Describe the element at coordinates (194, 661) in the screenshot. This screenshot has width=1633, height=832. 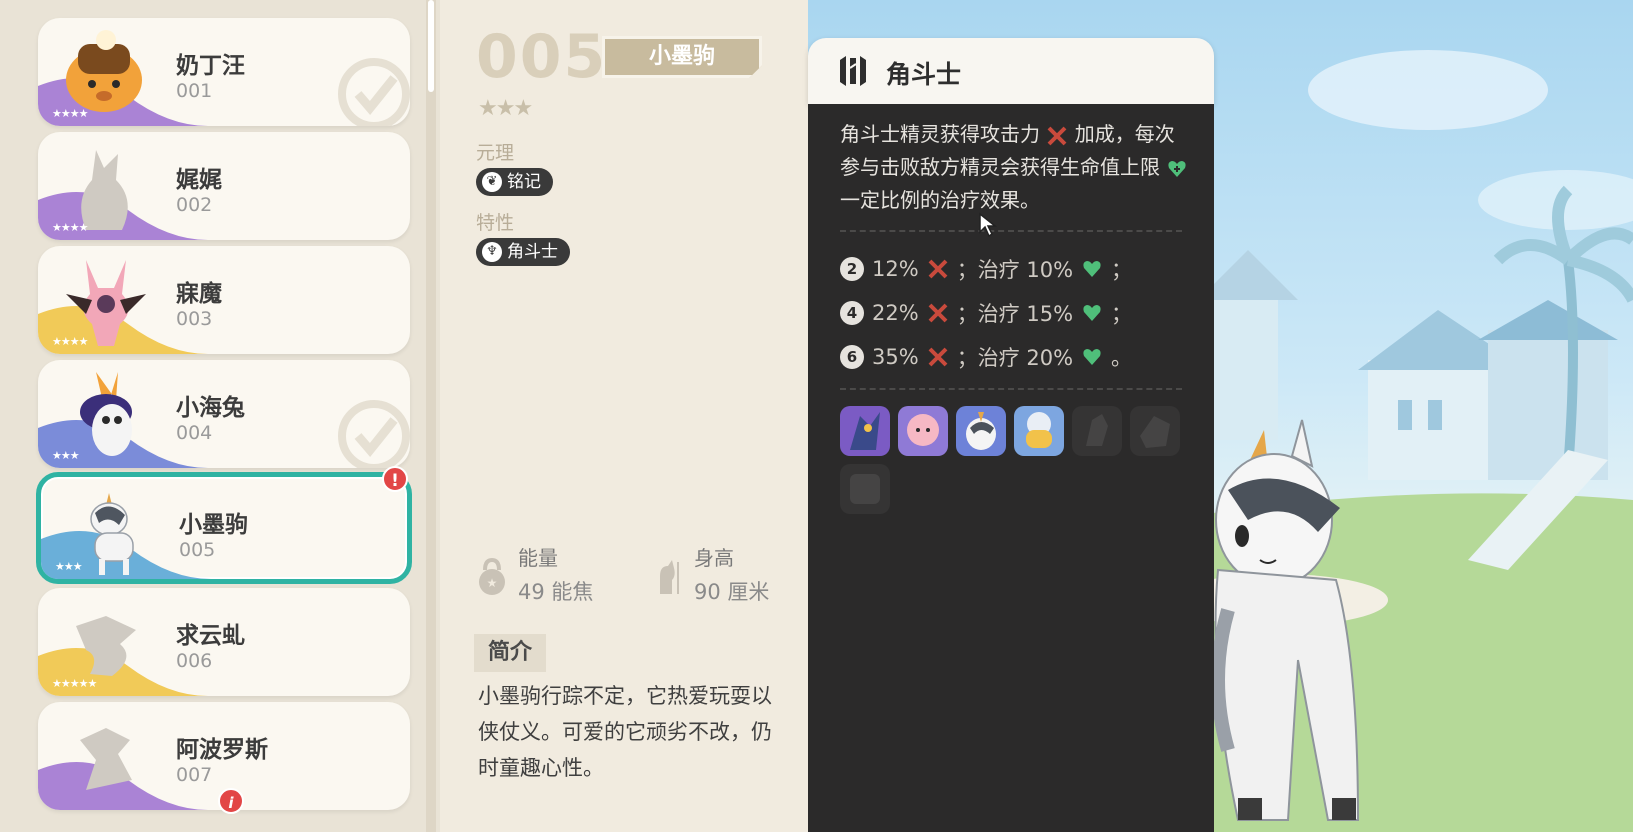
I see `pet-number: 006` at that location.